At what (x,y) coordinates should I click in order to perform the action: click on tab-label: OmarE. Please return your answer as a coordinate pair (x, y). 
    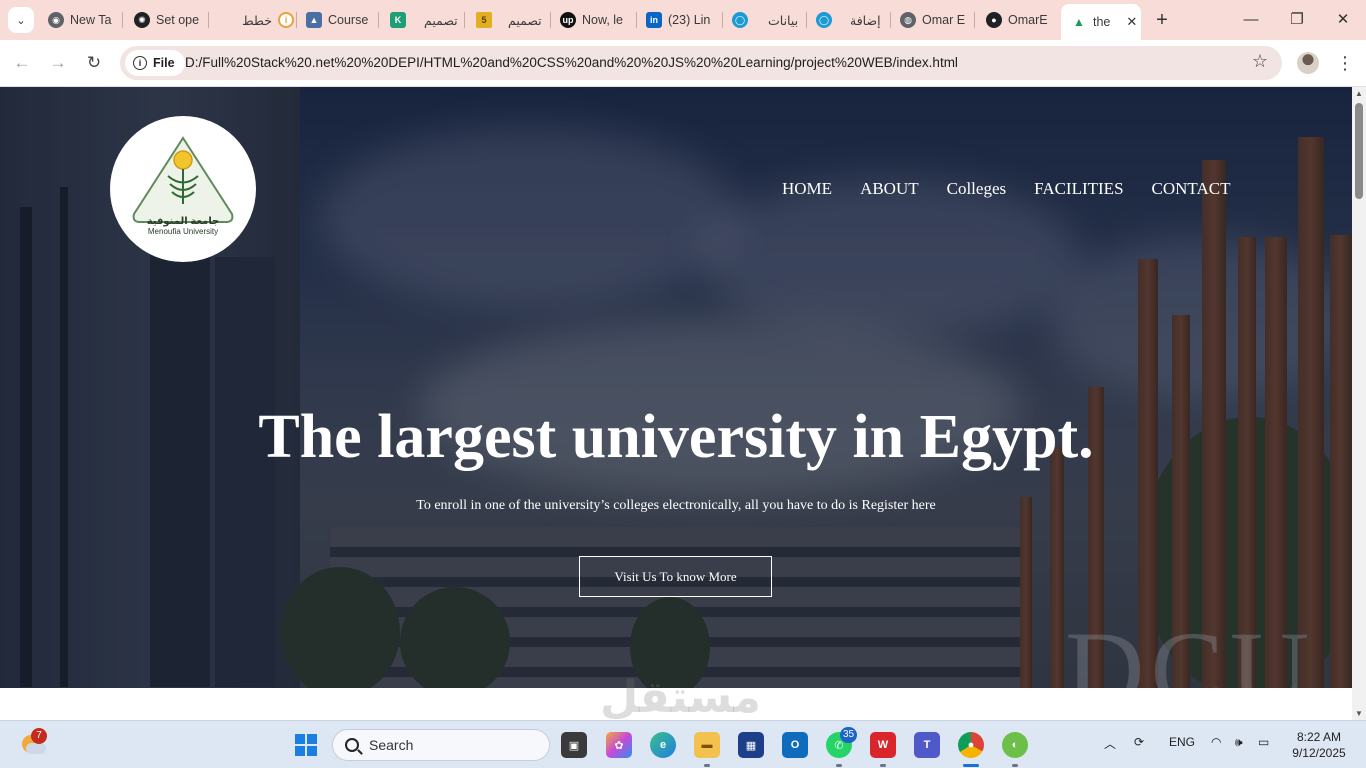
    Looking at the image, I should click on (1028, 20).